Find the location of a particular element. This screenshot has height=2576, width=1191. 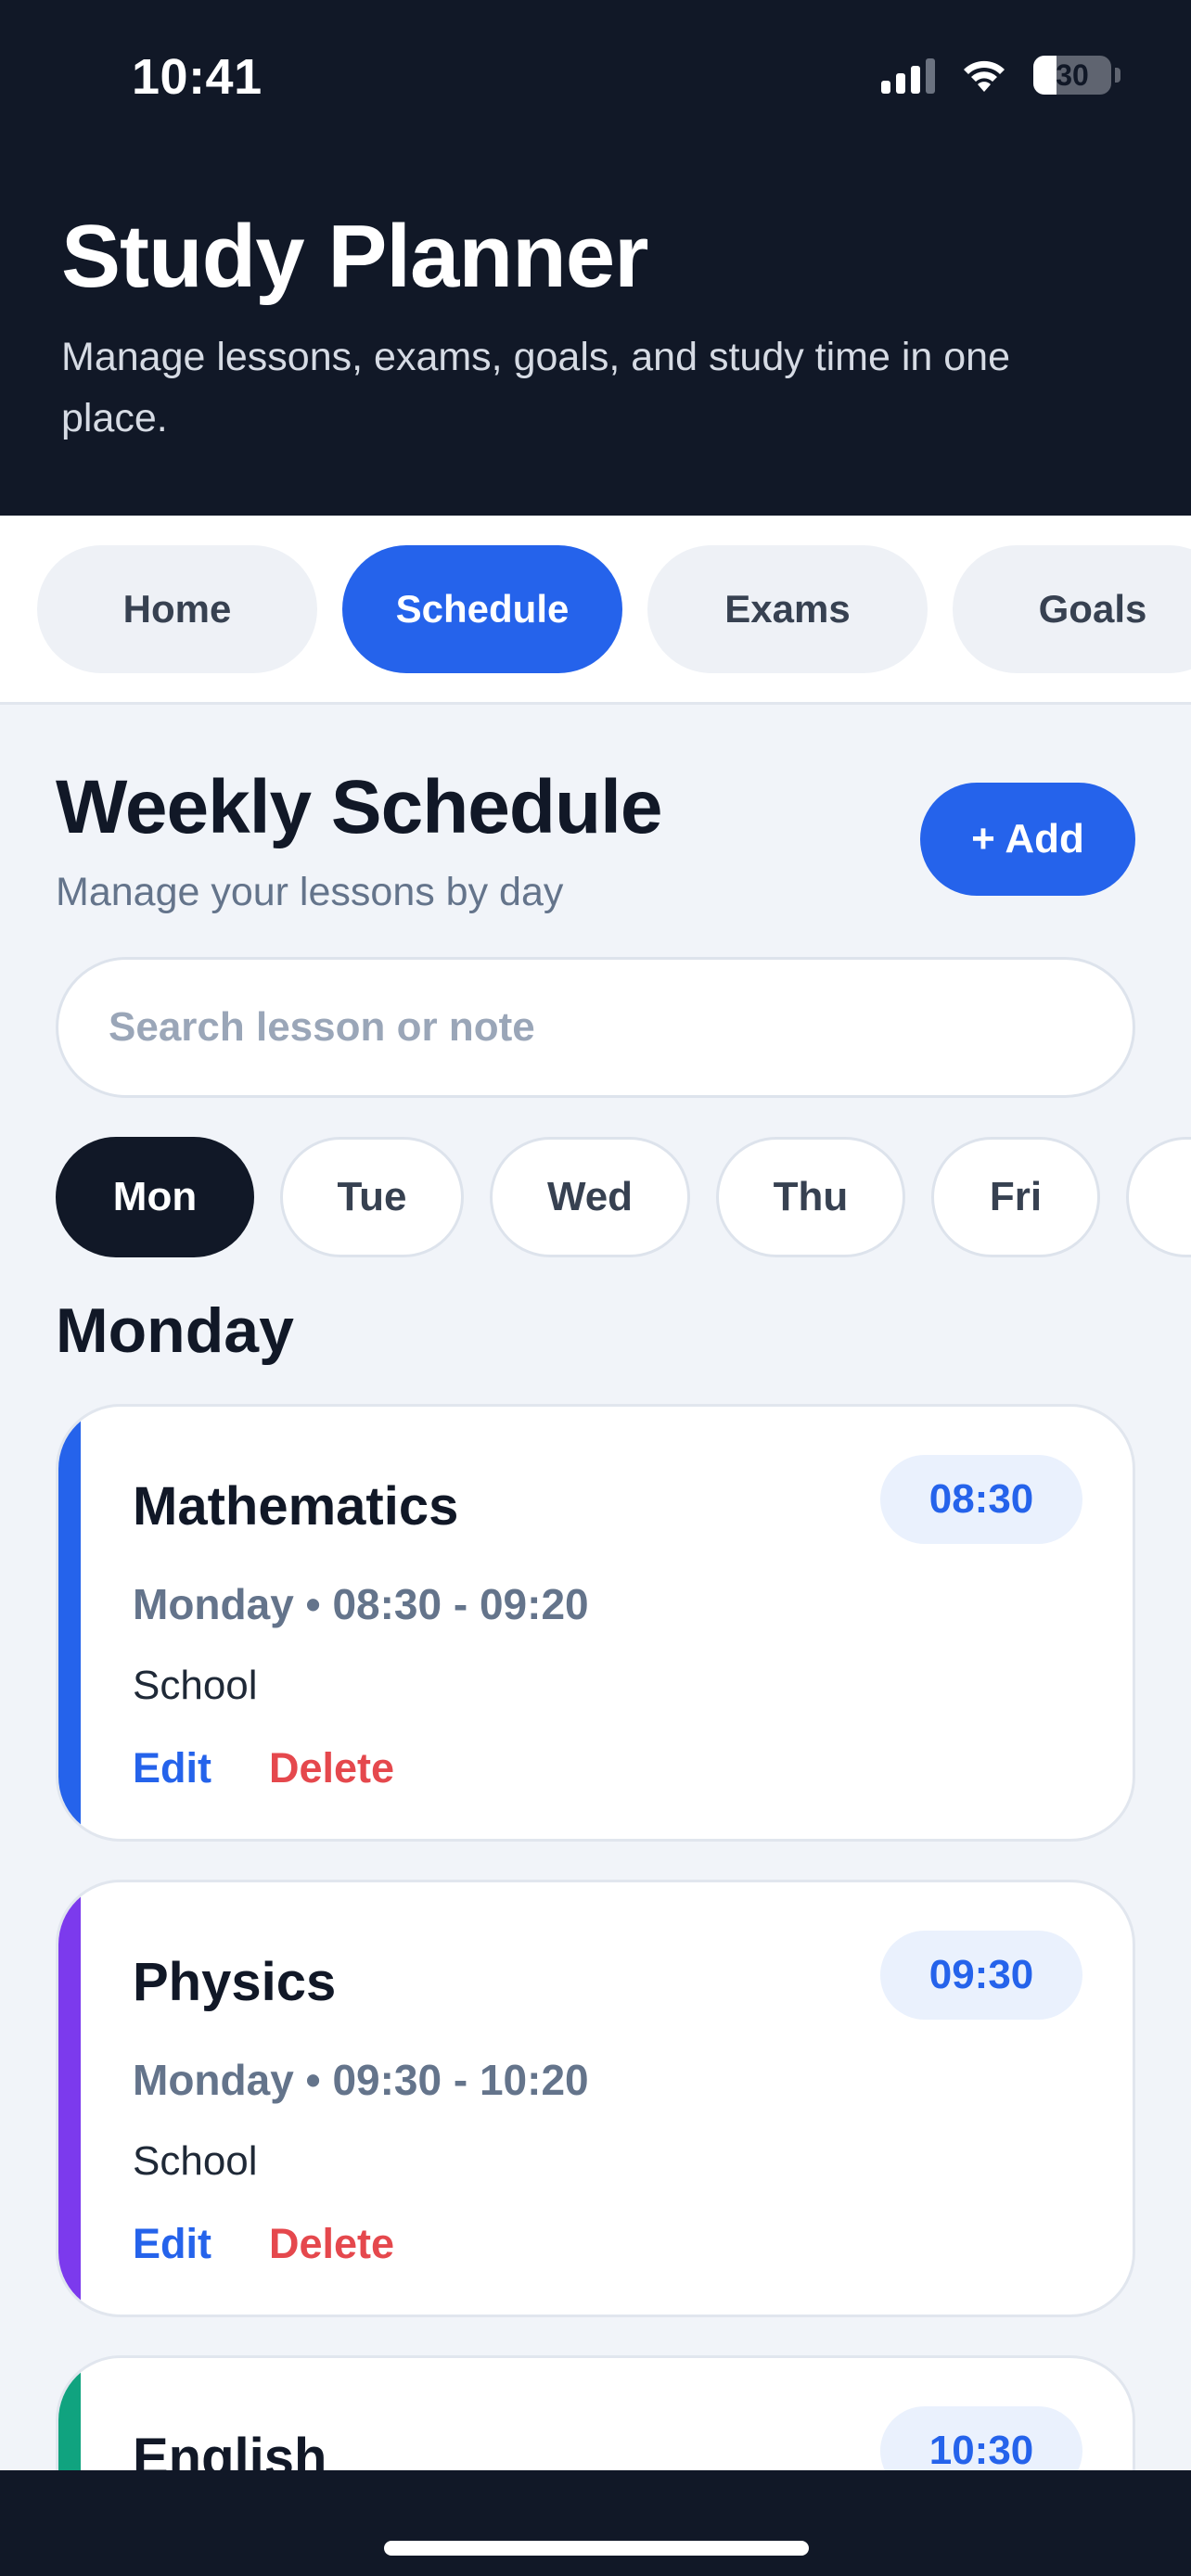

day-chip-fri: Fri is located at coordinates (1015, 1197).